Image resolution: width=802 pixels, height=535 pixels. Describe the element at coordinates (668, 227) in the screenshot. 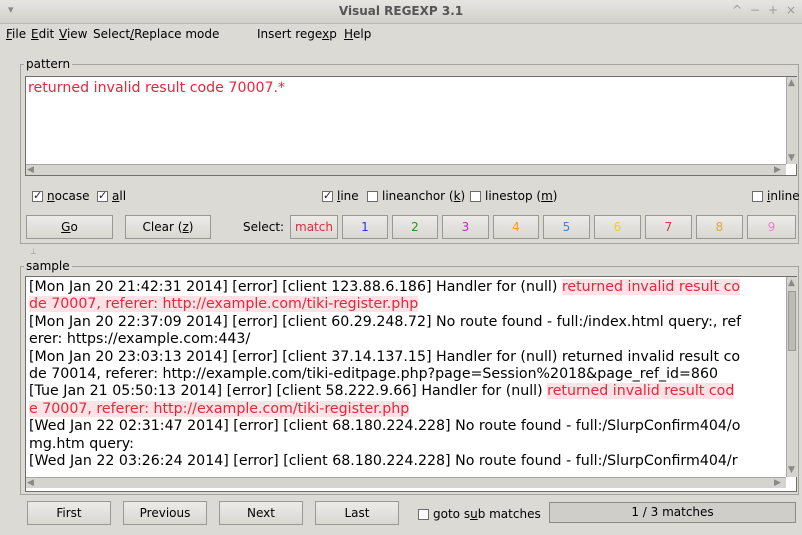

I see `select-group-7-button: 7` at that location.